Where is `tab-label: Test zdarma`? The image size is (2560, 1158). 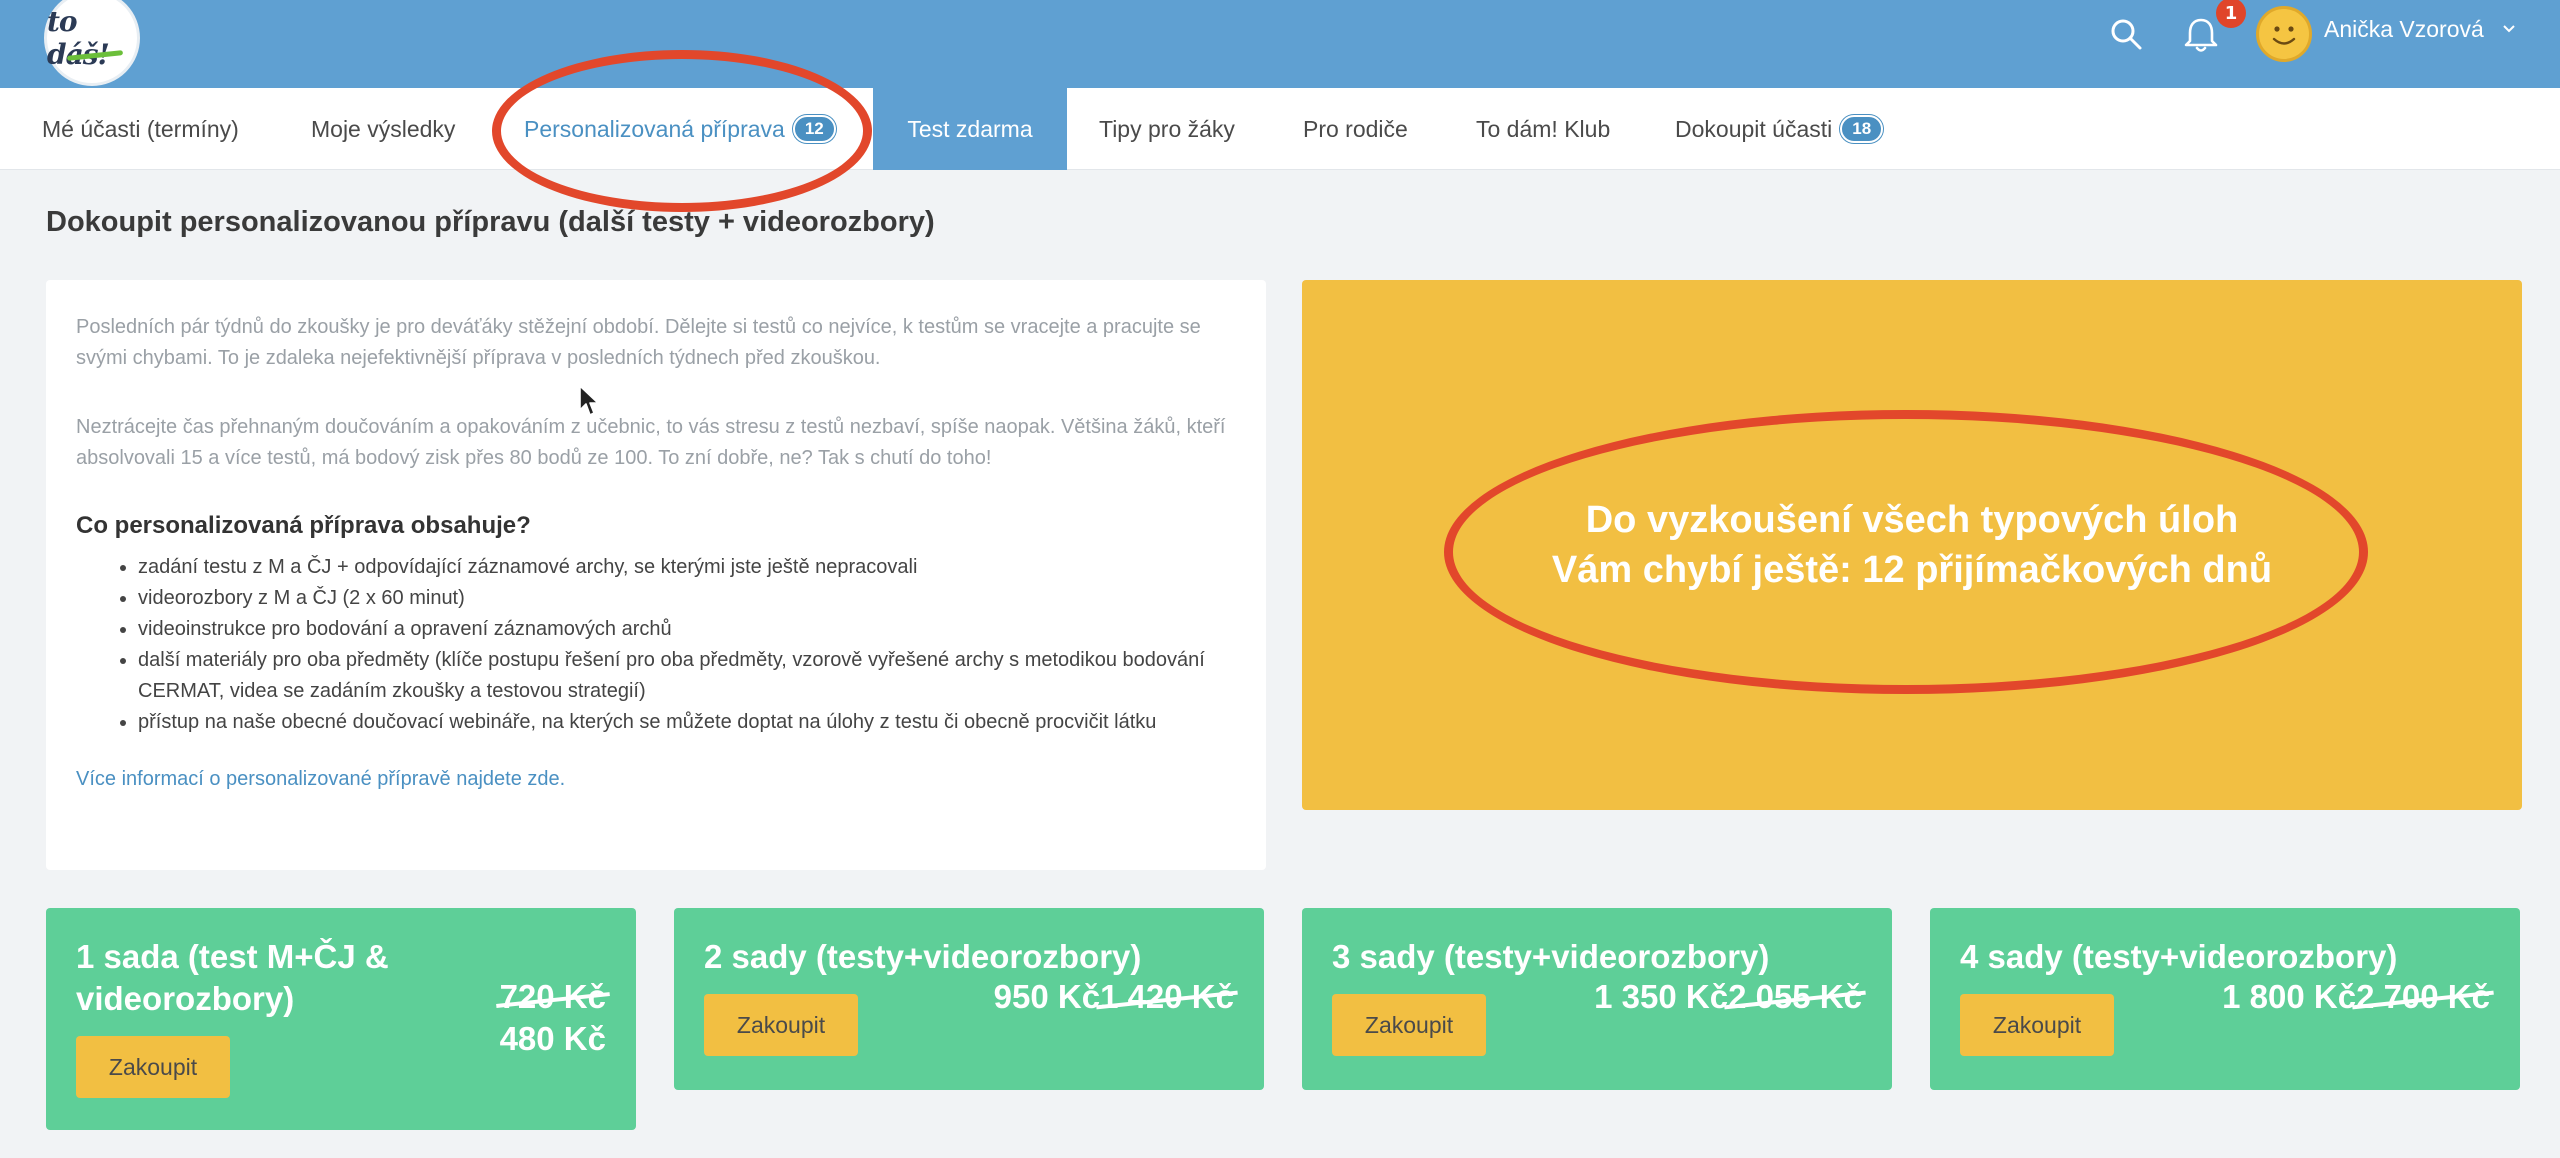 tab-label: Test zdarma is located at coordinates (970, 128).